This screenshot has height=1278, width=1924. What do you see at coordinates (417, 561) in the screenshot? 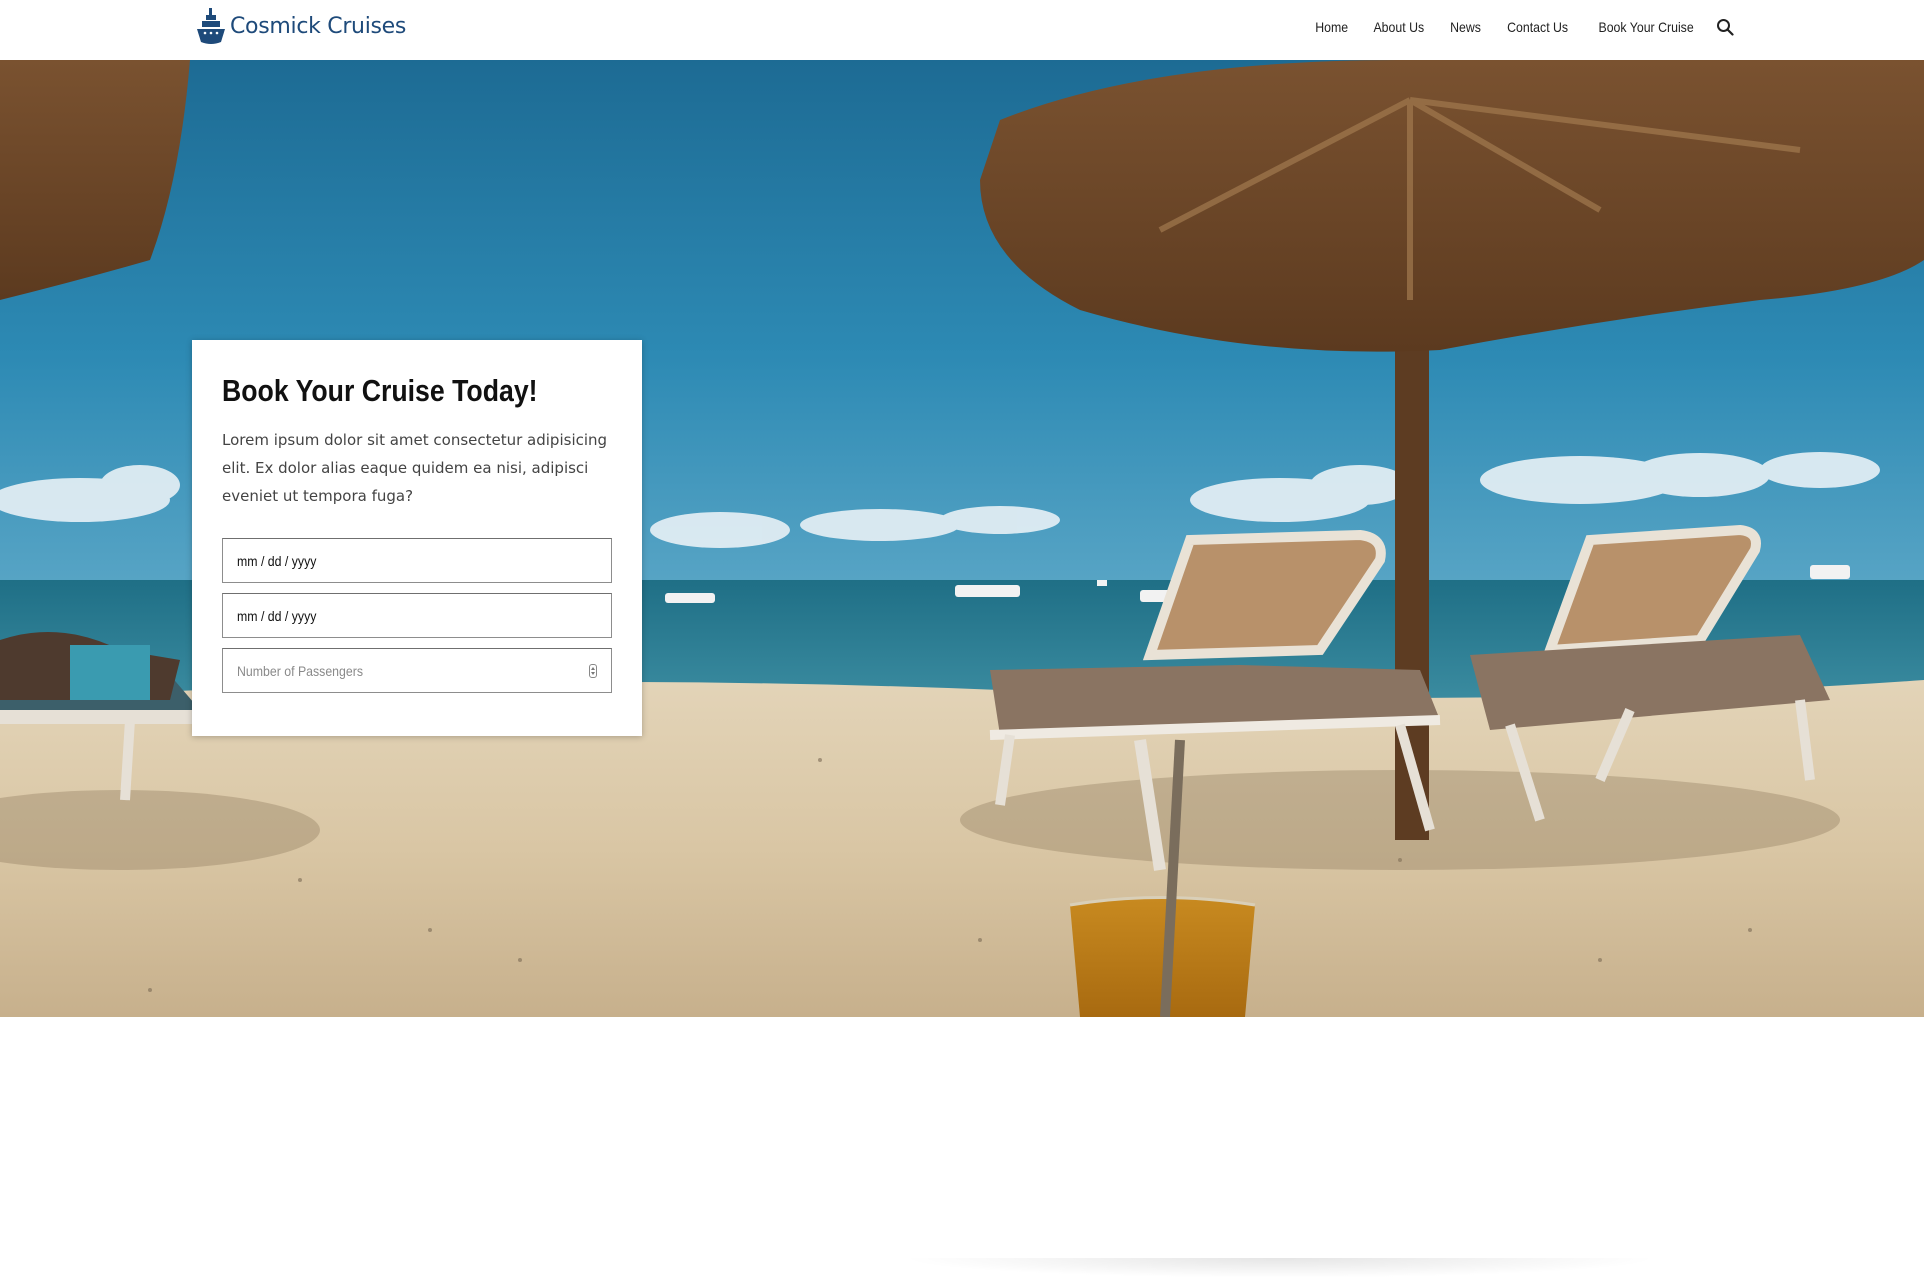
I see `start-date-input: mm / dd / yyyy` at bounding box center [417, 561].